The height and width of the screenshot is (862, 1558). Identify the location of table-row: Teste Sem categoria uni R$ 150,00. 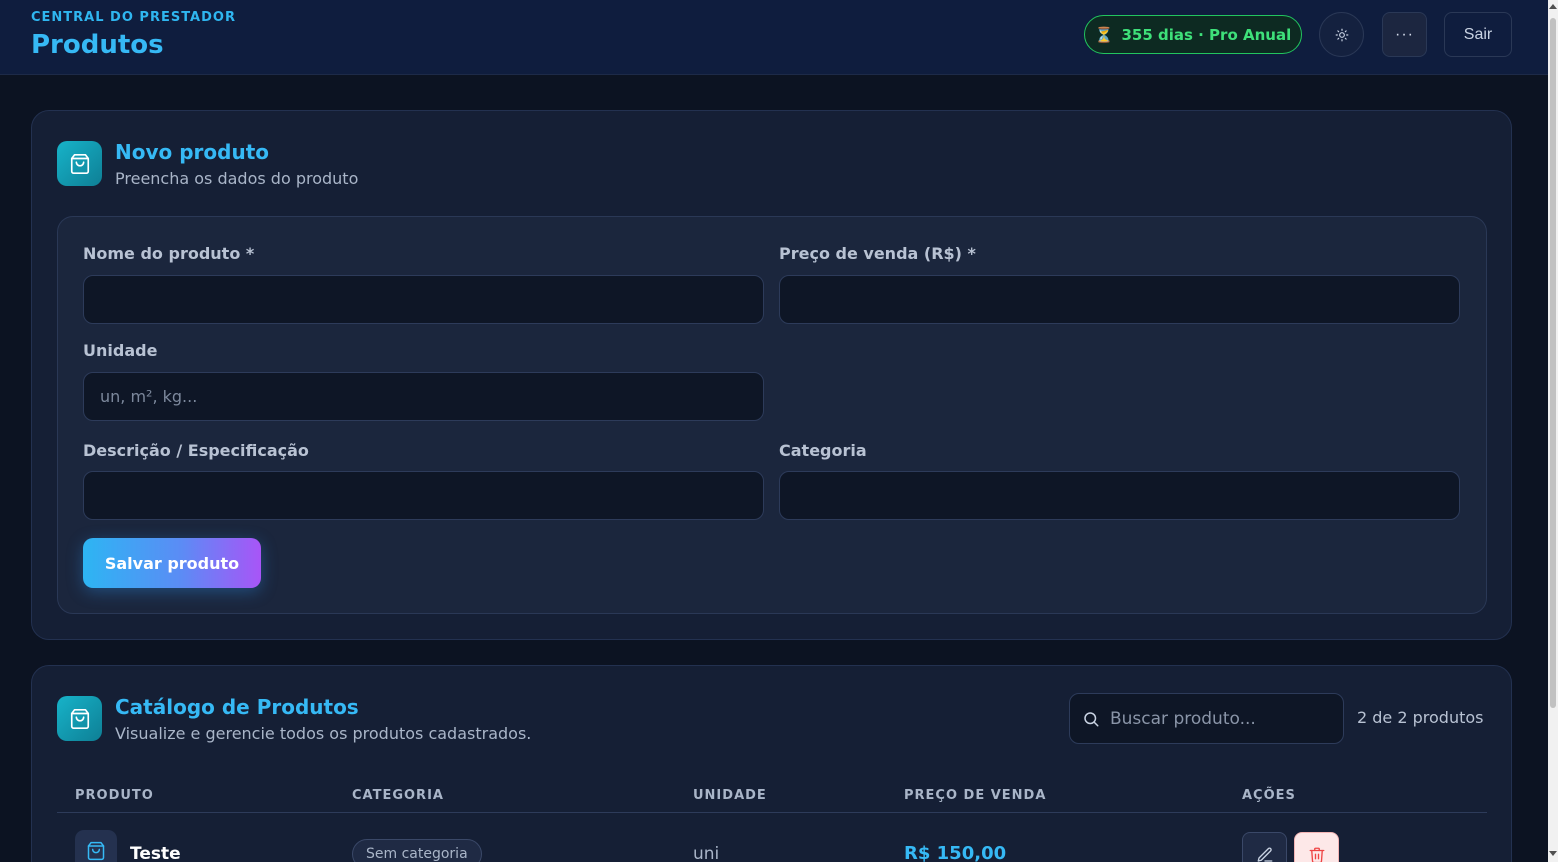
(772, 838).